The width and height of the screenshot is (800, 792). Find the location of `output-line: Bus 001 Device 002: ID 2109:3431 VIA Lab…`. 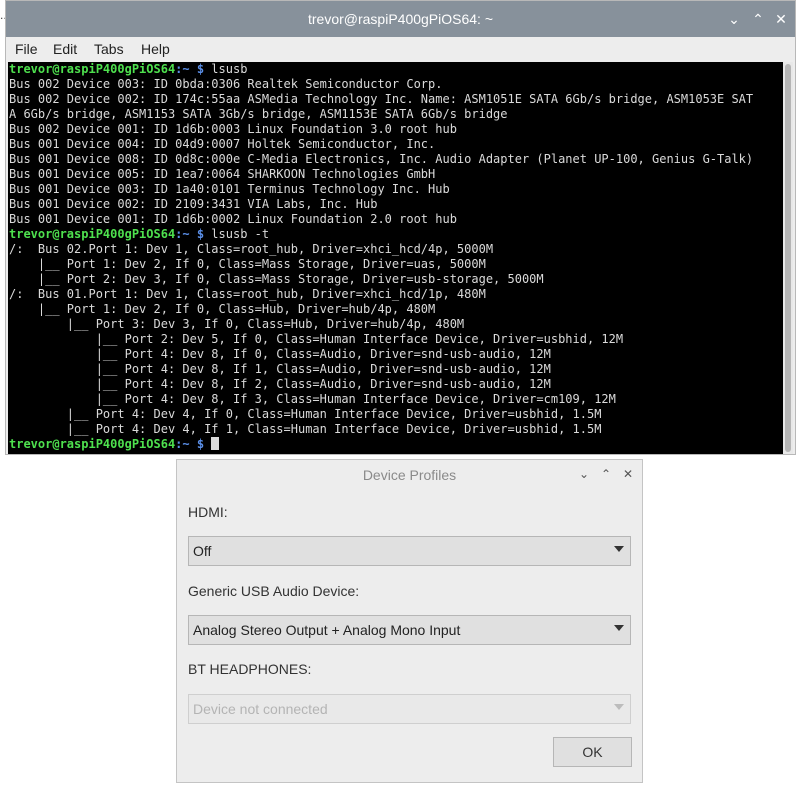

output-line: Bus 001 Device 002: ID 2109:3431 VIA Lab… is located at coordinates (193, 204).